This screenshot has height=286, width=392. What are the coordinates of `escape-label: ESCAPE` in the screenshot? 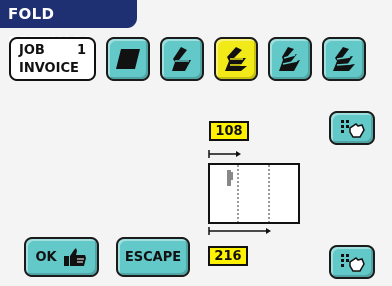 It's located at (153, 257).